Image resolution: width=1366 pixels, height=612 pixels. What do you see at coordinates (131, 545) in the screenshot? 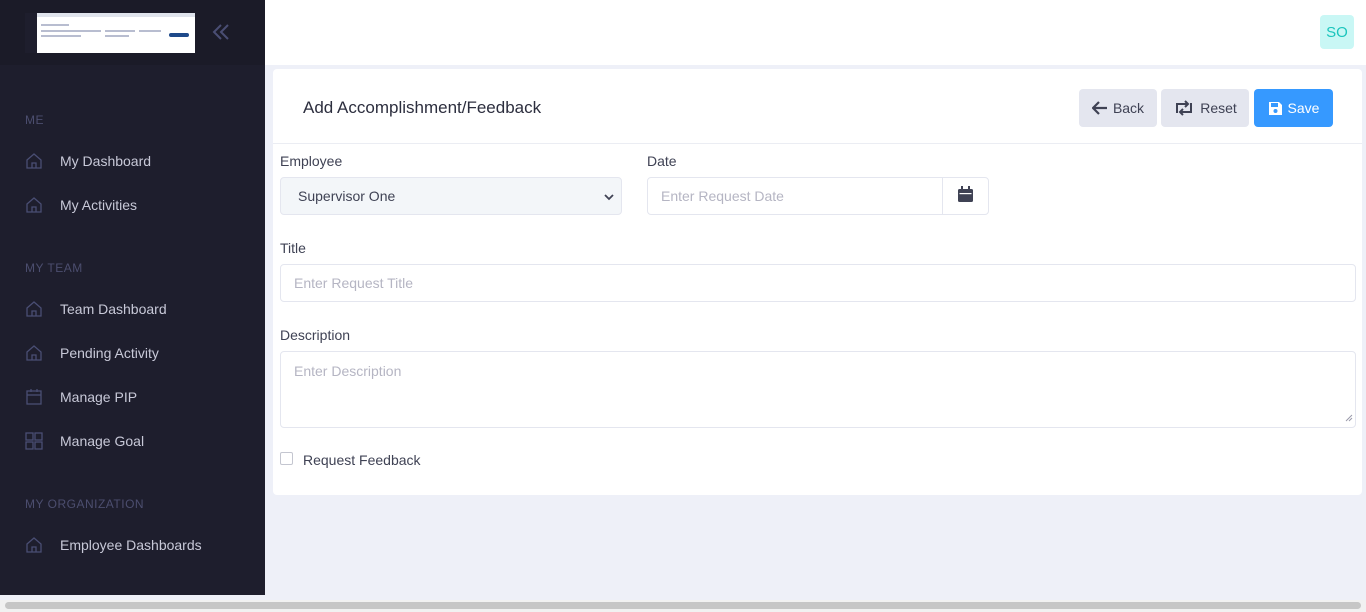
I see `sidebar-item-label: Employee Dashboards` at bounding box center [131, 545].